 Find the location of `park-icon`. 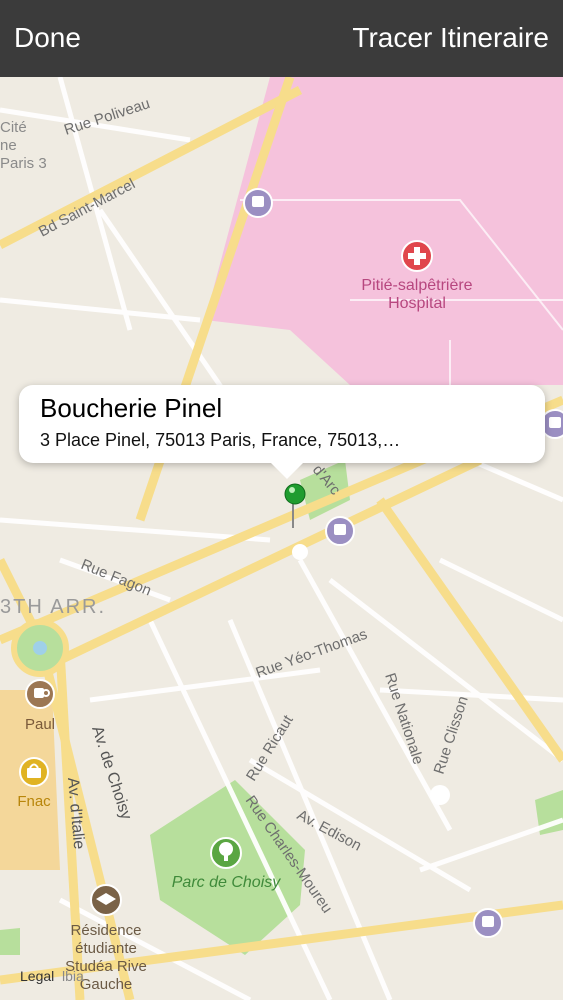

park-icon is located at coordinates (226, 853).